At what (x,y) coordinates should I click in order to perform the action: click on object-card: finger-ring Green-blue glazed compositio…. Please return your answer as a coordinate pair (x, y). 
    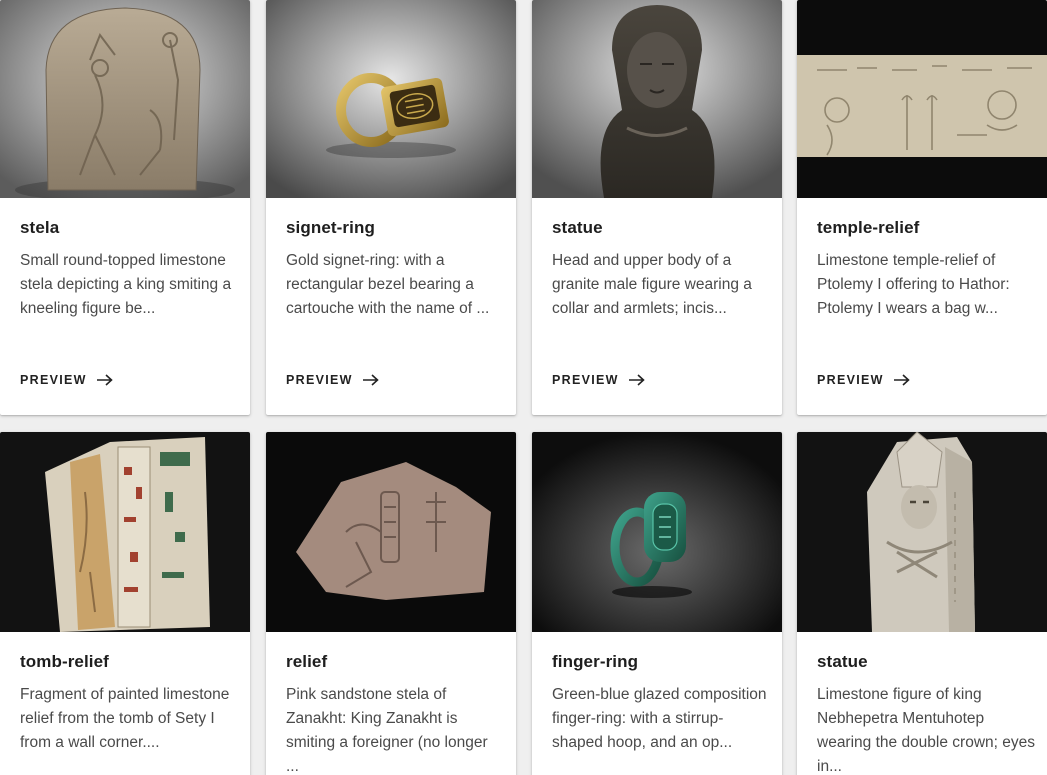
    Looking at the image, I should click on (657, 603).